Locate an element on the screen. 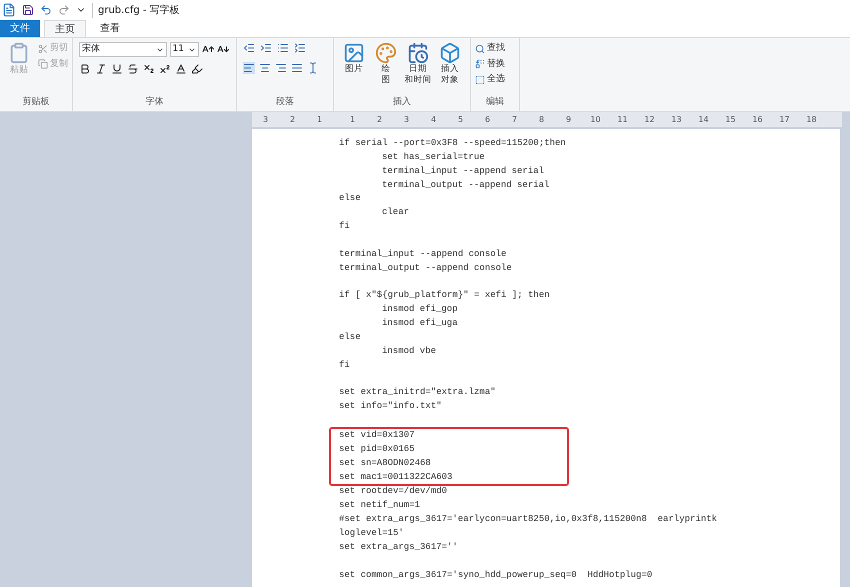 Image resolution: width=850 pixels, height=587 pixels. justify-icon is located at coordinates (297, 68).